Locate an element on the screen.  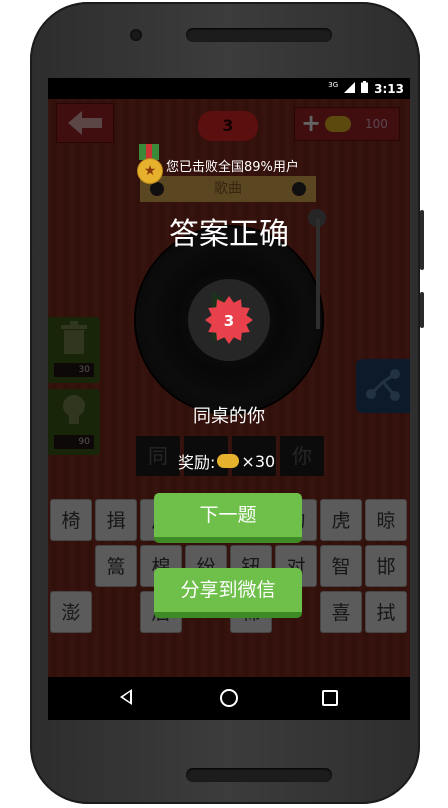
rank-text: 您已击败全国89%用户 is located at coordinates (232, 167).